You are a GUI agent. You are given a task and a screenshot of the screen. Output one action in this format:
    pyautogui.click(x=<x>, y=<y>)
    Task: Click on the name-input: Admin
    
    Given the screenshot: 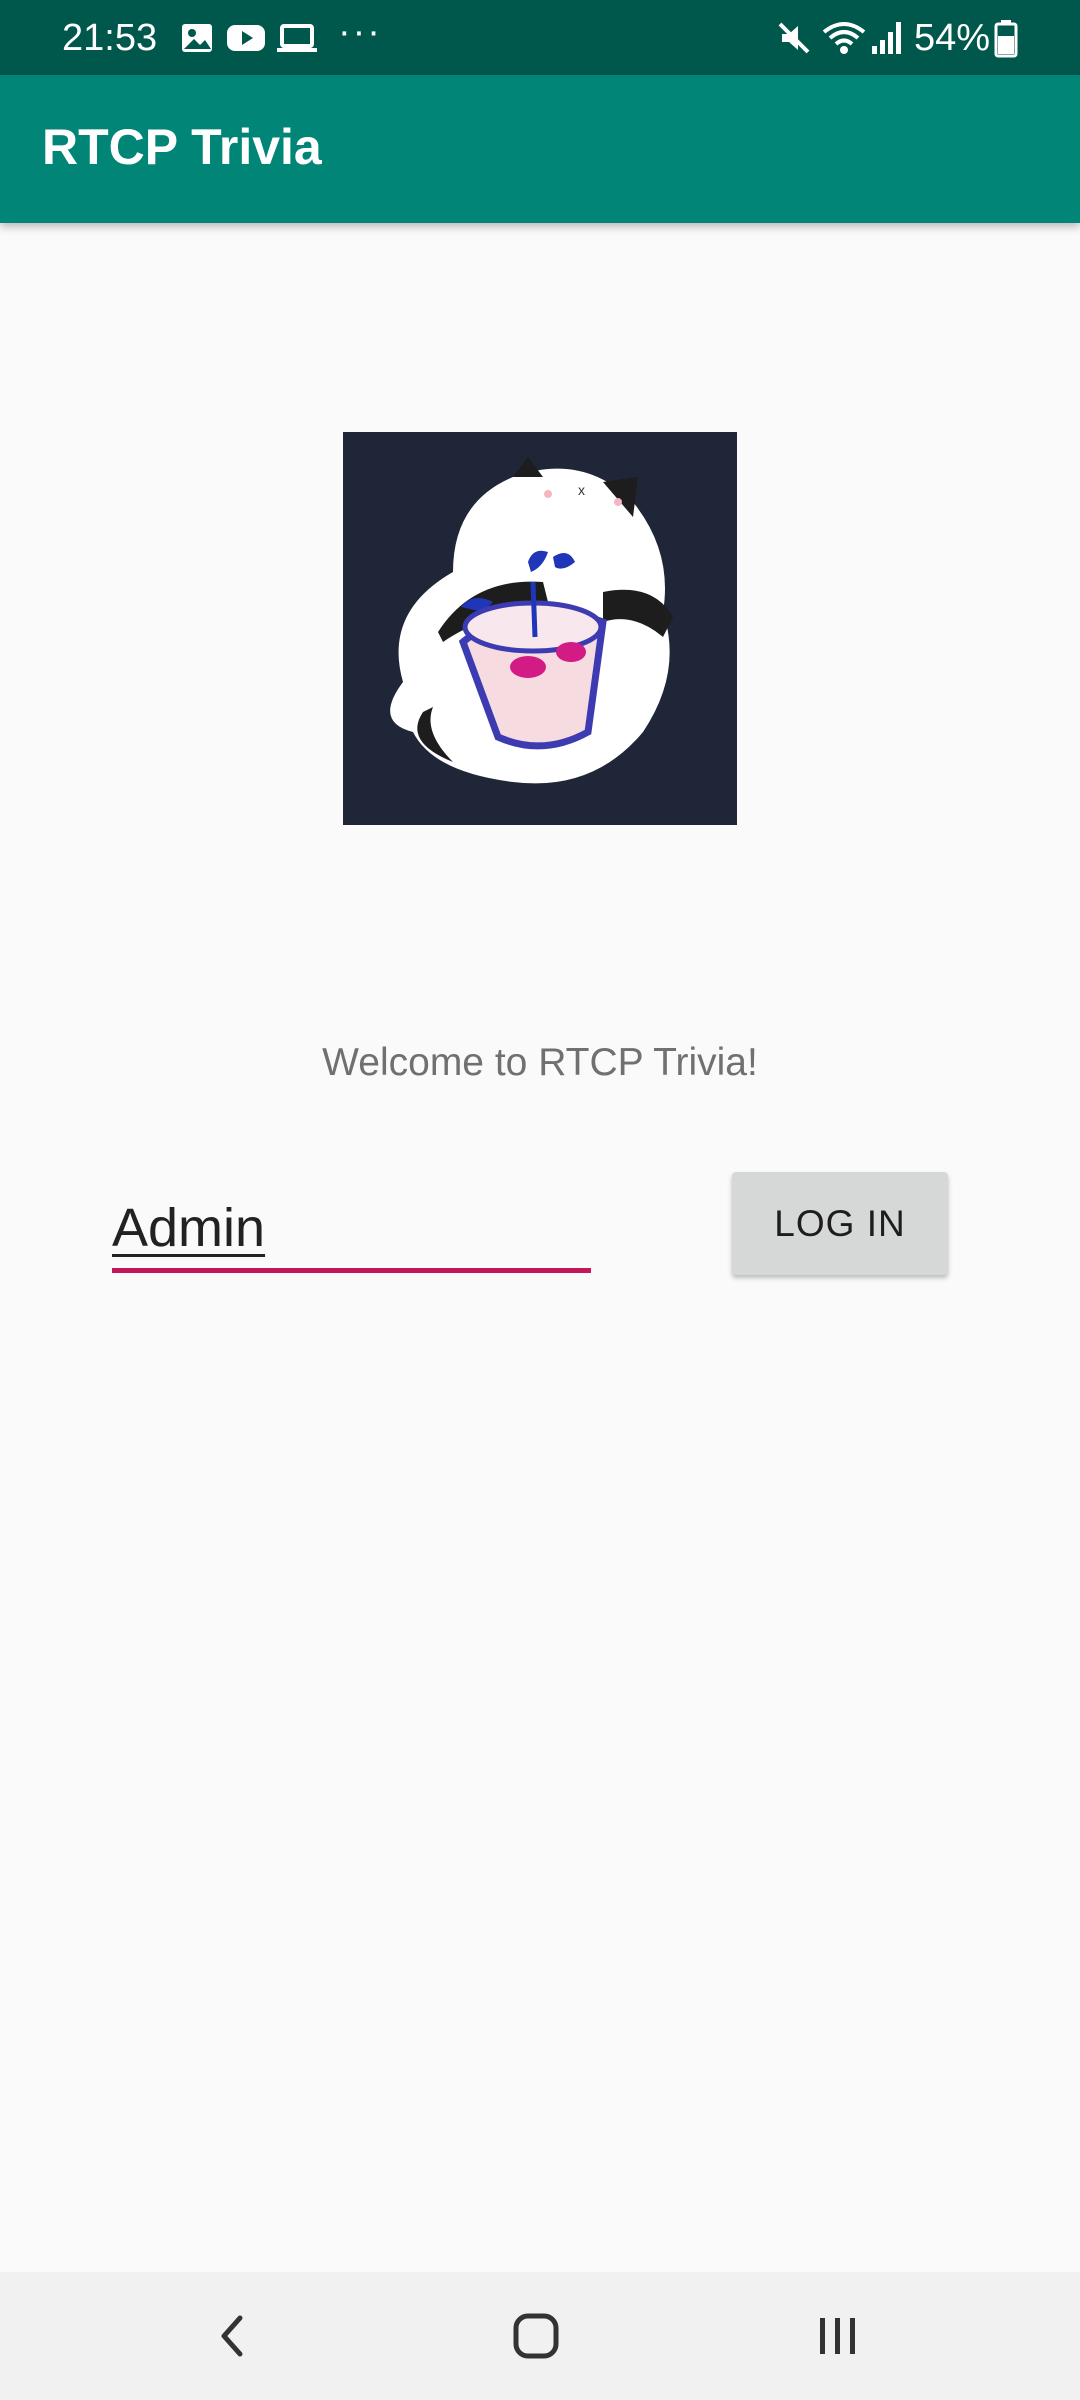 What is the action you would take?
    pyautogui.click(x=351, y=1233)
    